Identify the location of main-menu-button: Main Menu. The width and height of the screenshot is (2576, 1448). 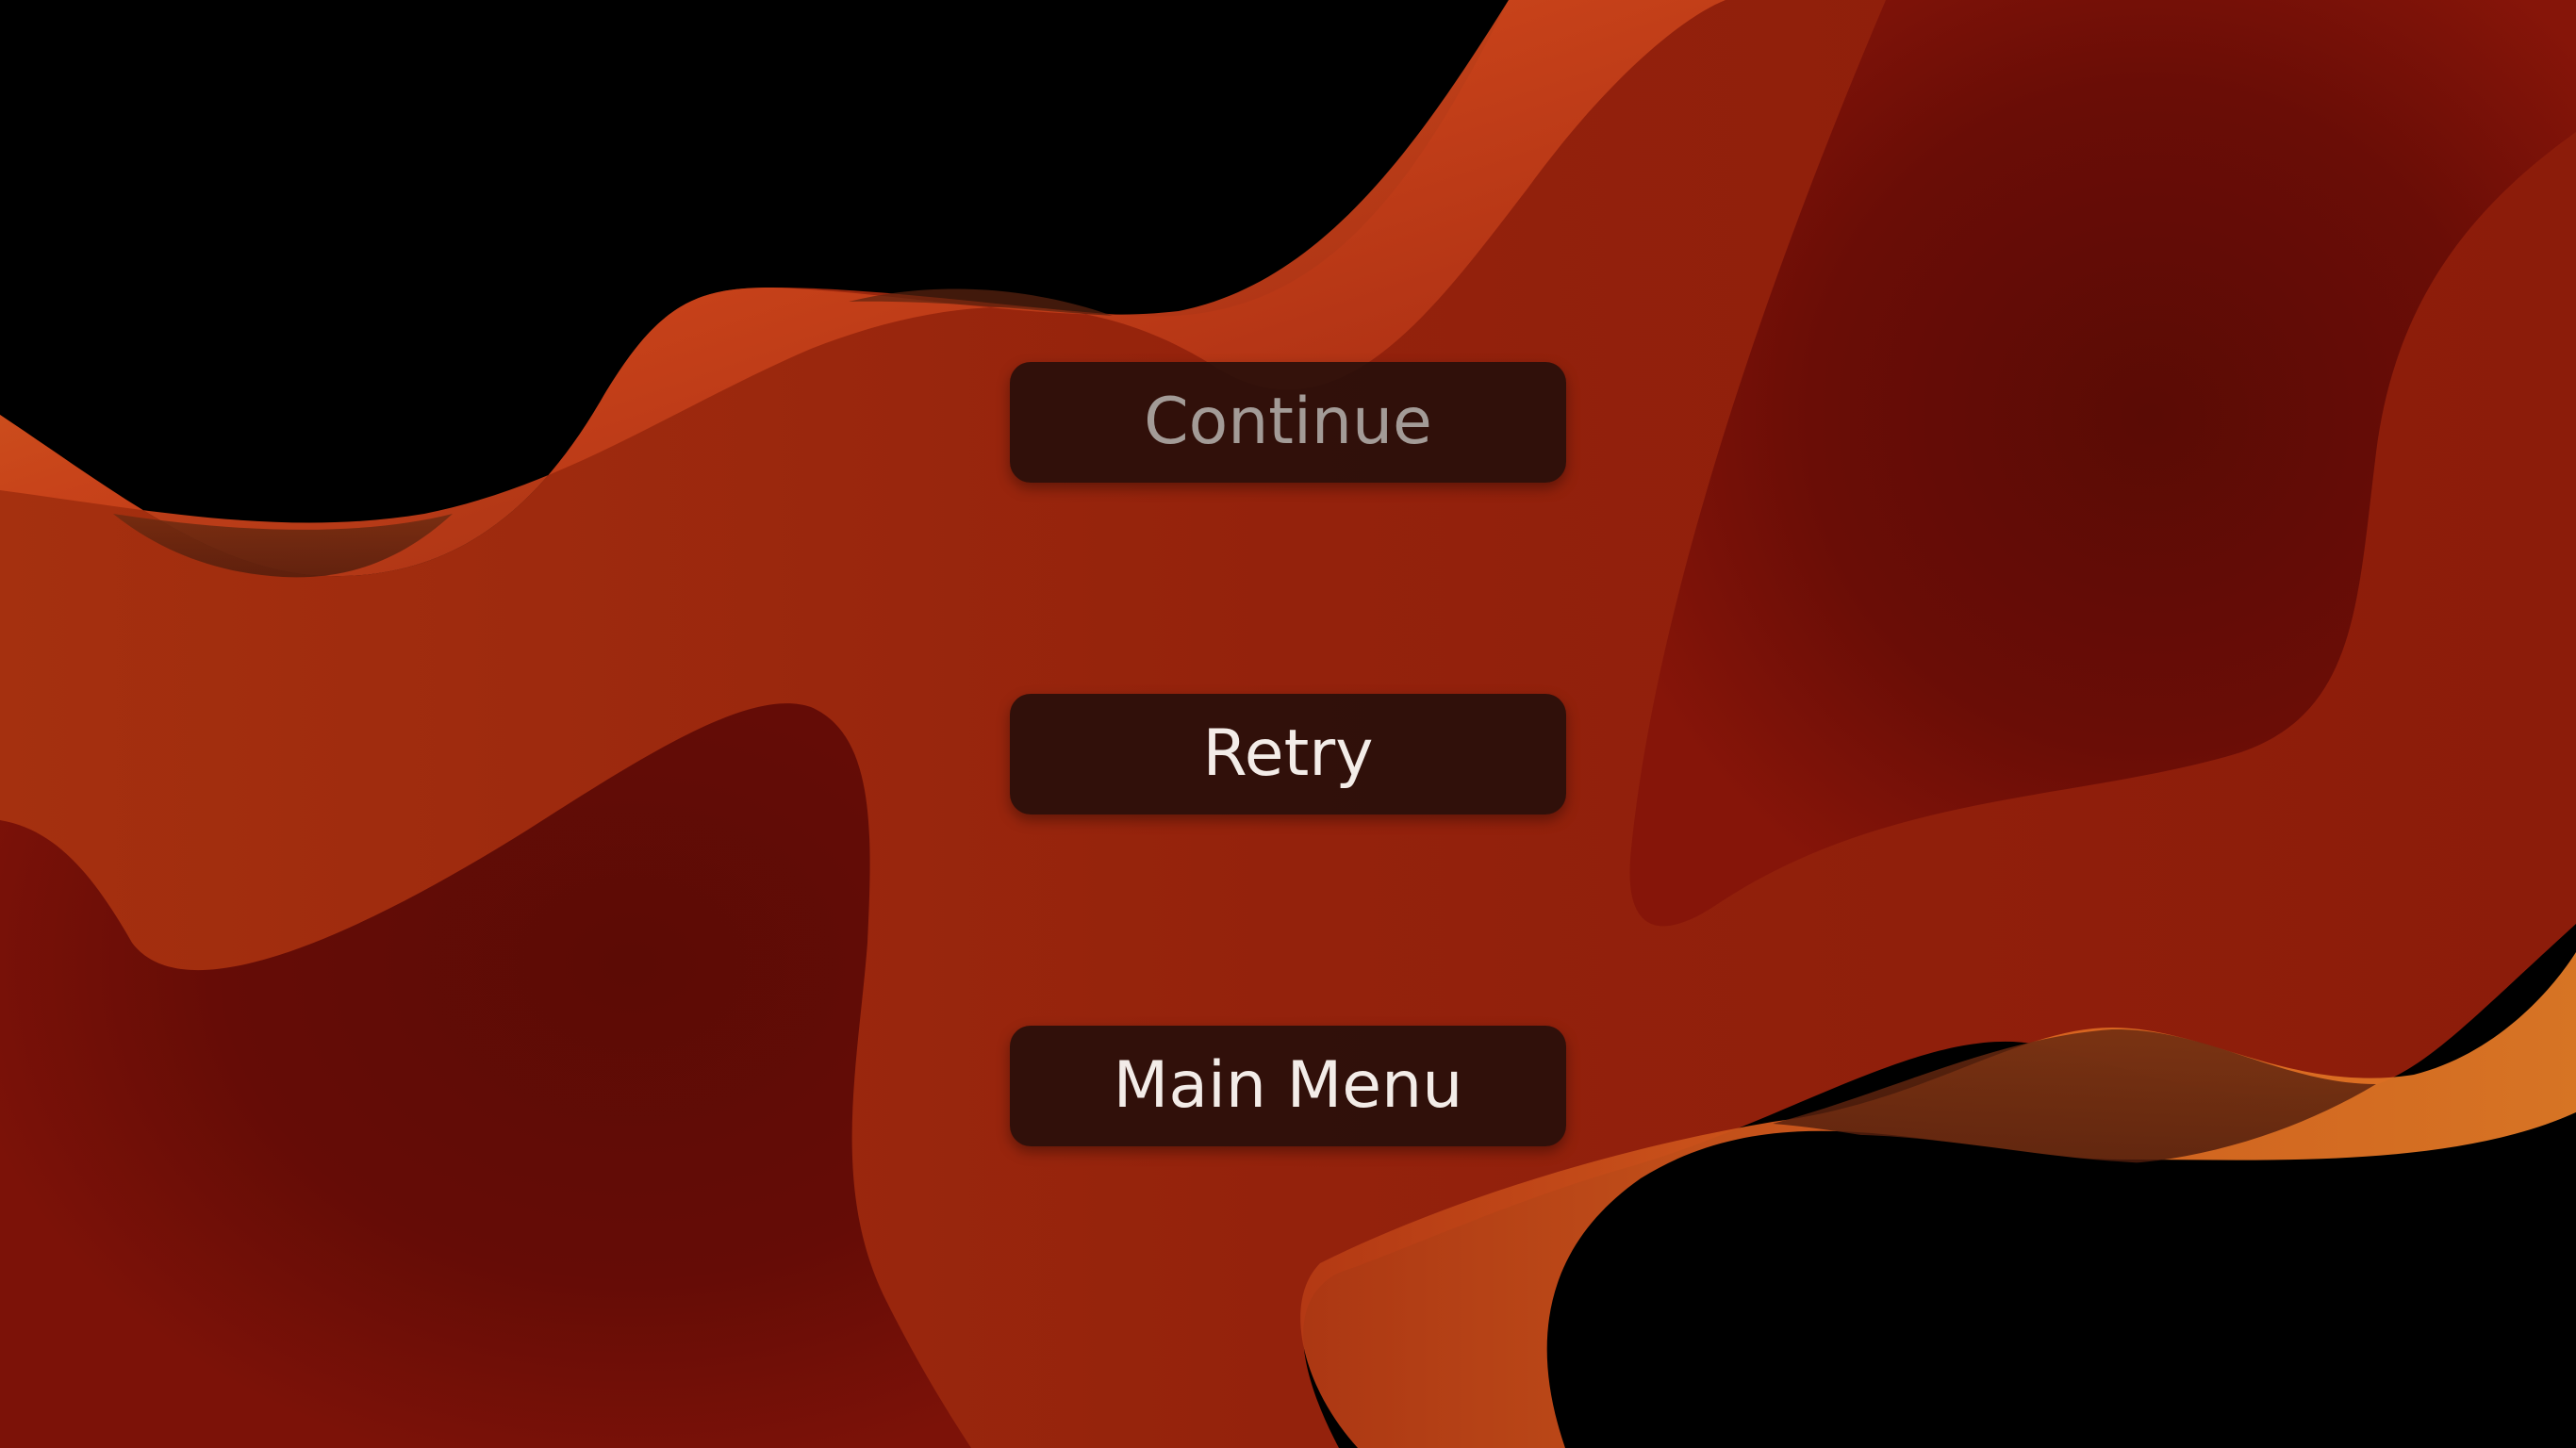
(1288, 1086).